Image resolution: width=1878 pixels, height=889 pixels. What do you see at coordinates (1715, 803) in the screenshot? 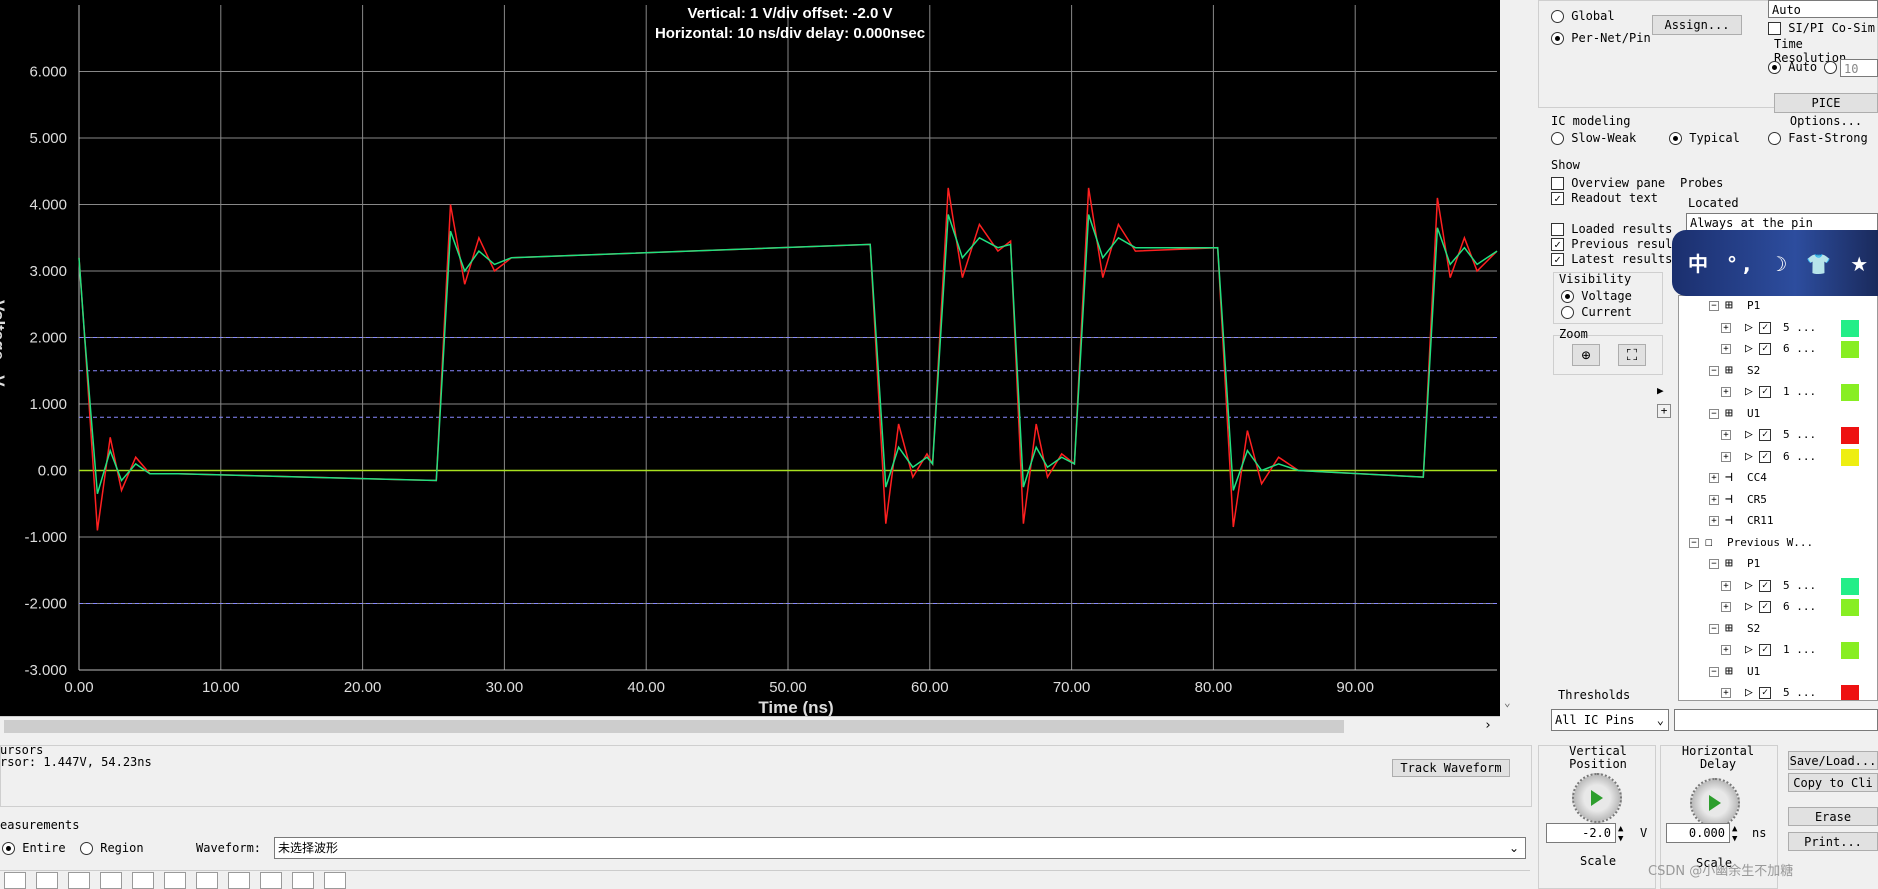
I see `horizontal-delay-knob` at bounding box center [1715, 803].